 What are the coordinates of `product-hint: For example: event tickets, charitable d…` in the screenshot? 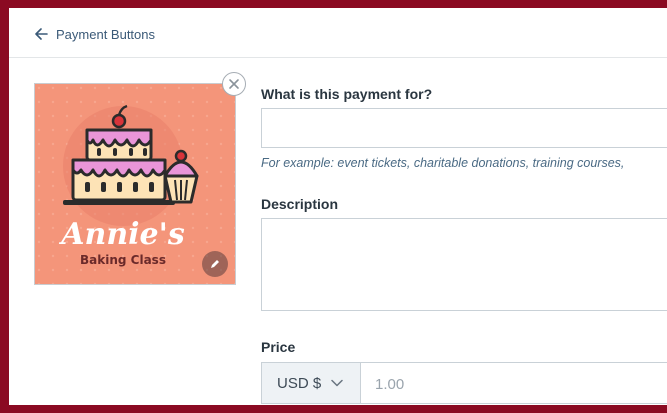 It's located at (443, 163).